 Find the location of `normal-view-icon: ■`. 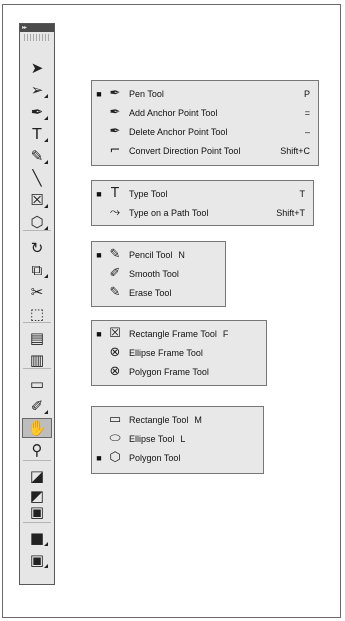

normal-view-icon: ■ is located at coordinates (37, 538).